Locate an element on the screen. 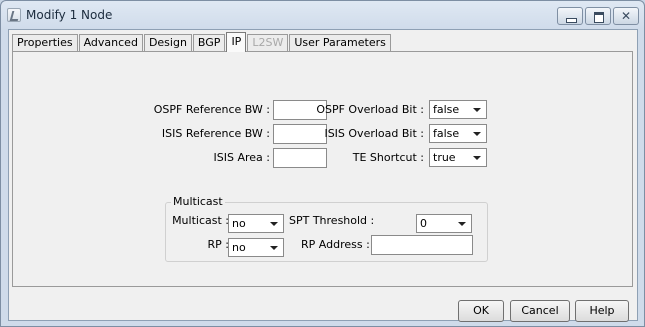 This screenshot has width=645, height=327. ospf-overload-bit-label: OSPF Overload Bit : is located at coordinates (370, 109).